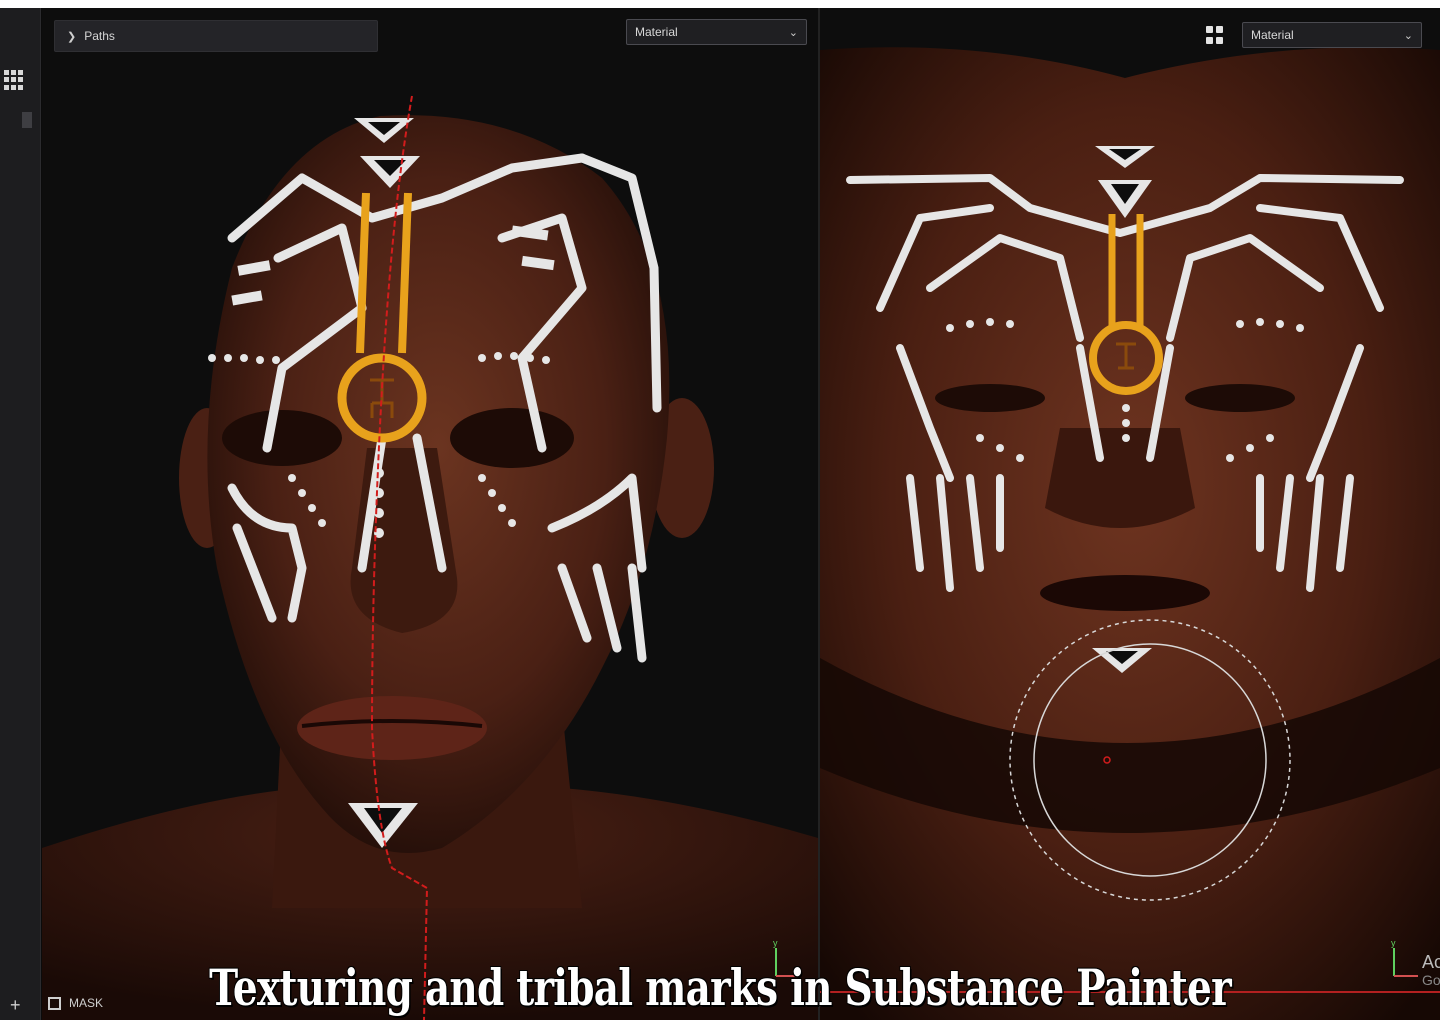 This screenshot has height=1028, width=1440. What do you see at coordinates (656, 32) in the screenshot?
I see `material-select-value: Material` at bounding box center [656, 32].